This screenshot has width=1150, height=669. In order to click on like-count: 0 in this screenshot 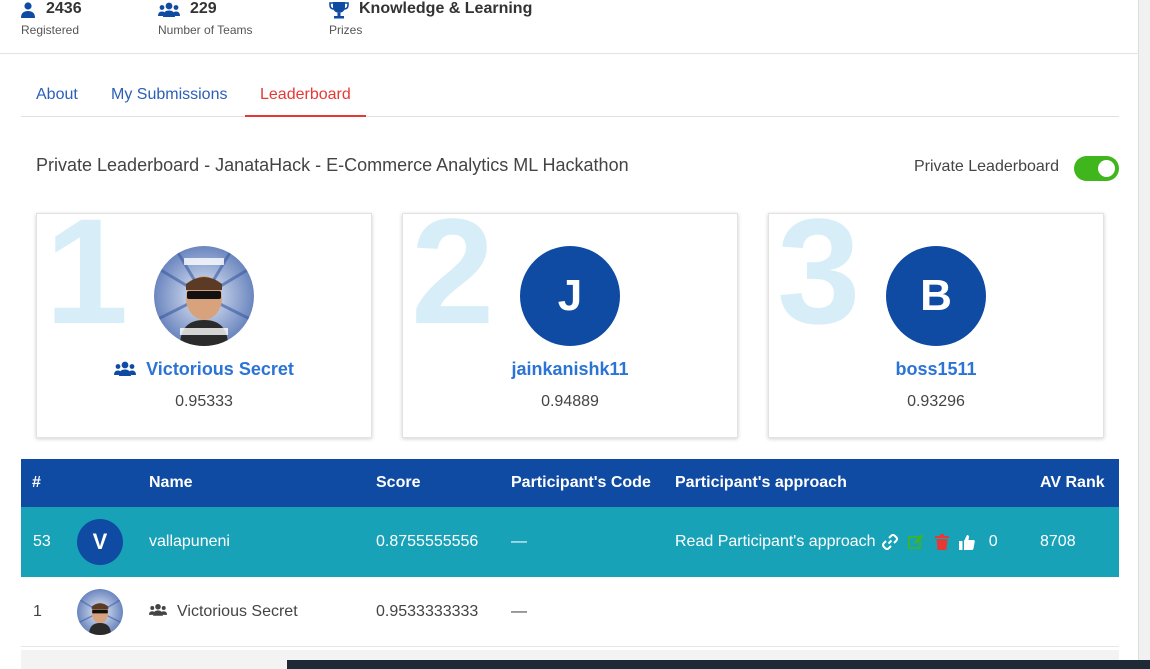, I will do `click(993, 541)`.